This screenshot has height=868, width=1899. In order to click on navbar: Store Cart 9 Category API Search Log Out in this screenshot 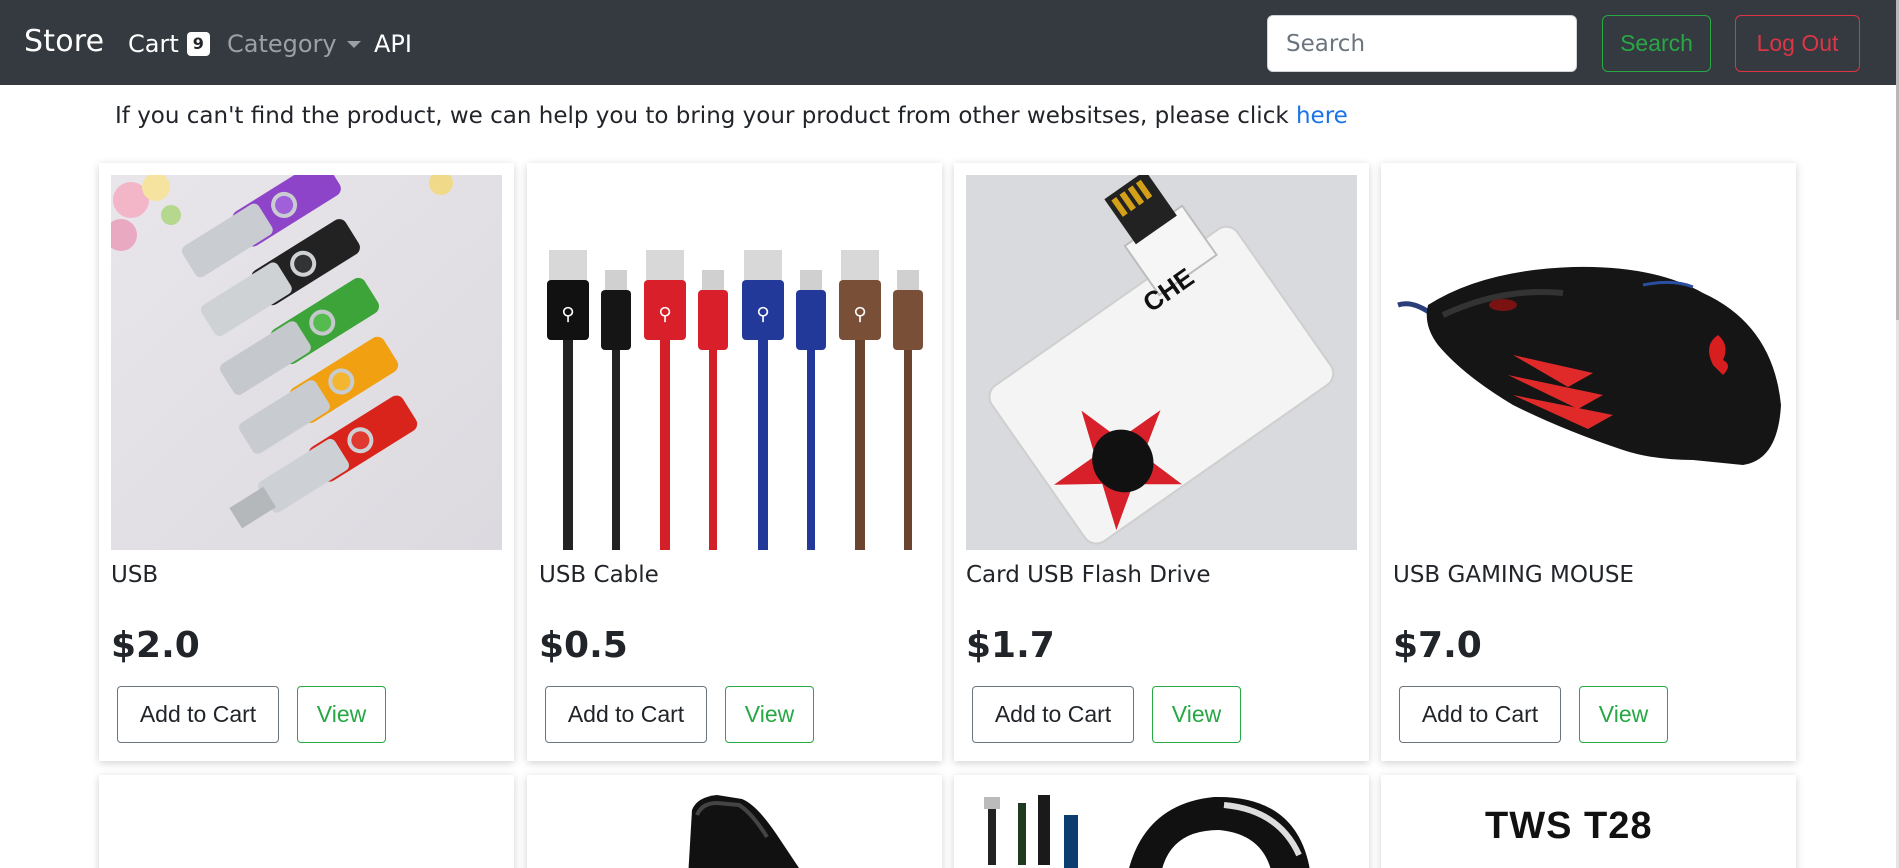, I will do `click(948, 42)`.